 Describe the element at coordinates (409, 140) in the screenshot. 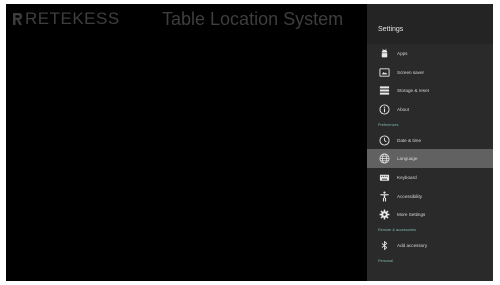

I see `settings-item-label: Date & time` at that location.